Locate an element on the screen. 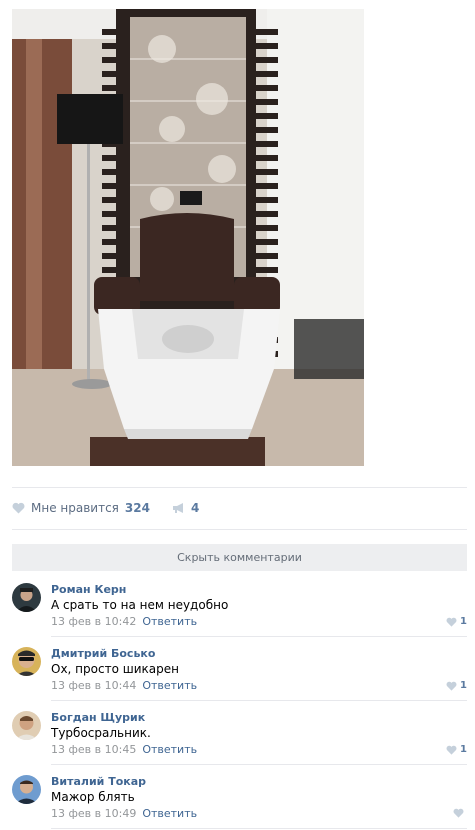  hide-comments-button: Скрыть комментарии is located at coordinates (239, 557).